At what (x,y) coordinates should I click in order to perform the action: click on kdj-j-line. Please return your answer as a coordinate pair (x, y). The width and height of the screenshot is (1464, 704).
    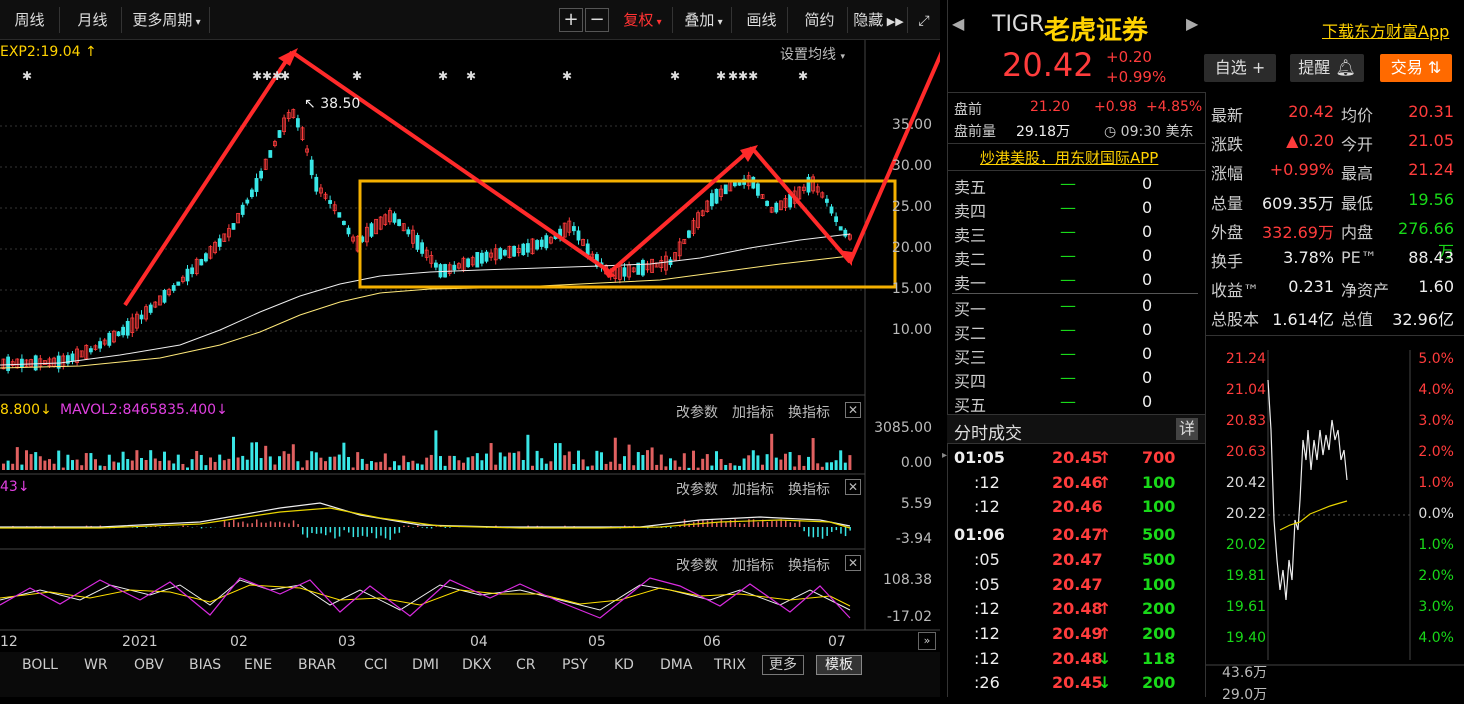
    Looking at the image, I should click on (425, 598).